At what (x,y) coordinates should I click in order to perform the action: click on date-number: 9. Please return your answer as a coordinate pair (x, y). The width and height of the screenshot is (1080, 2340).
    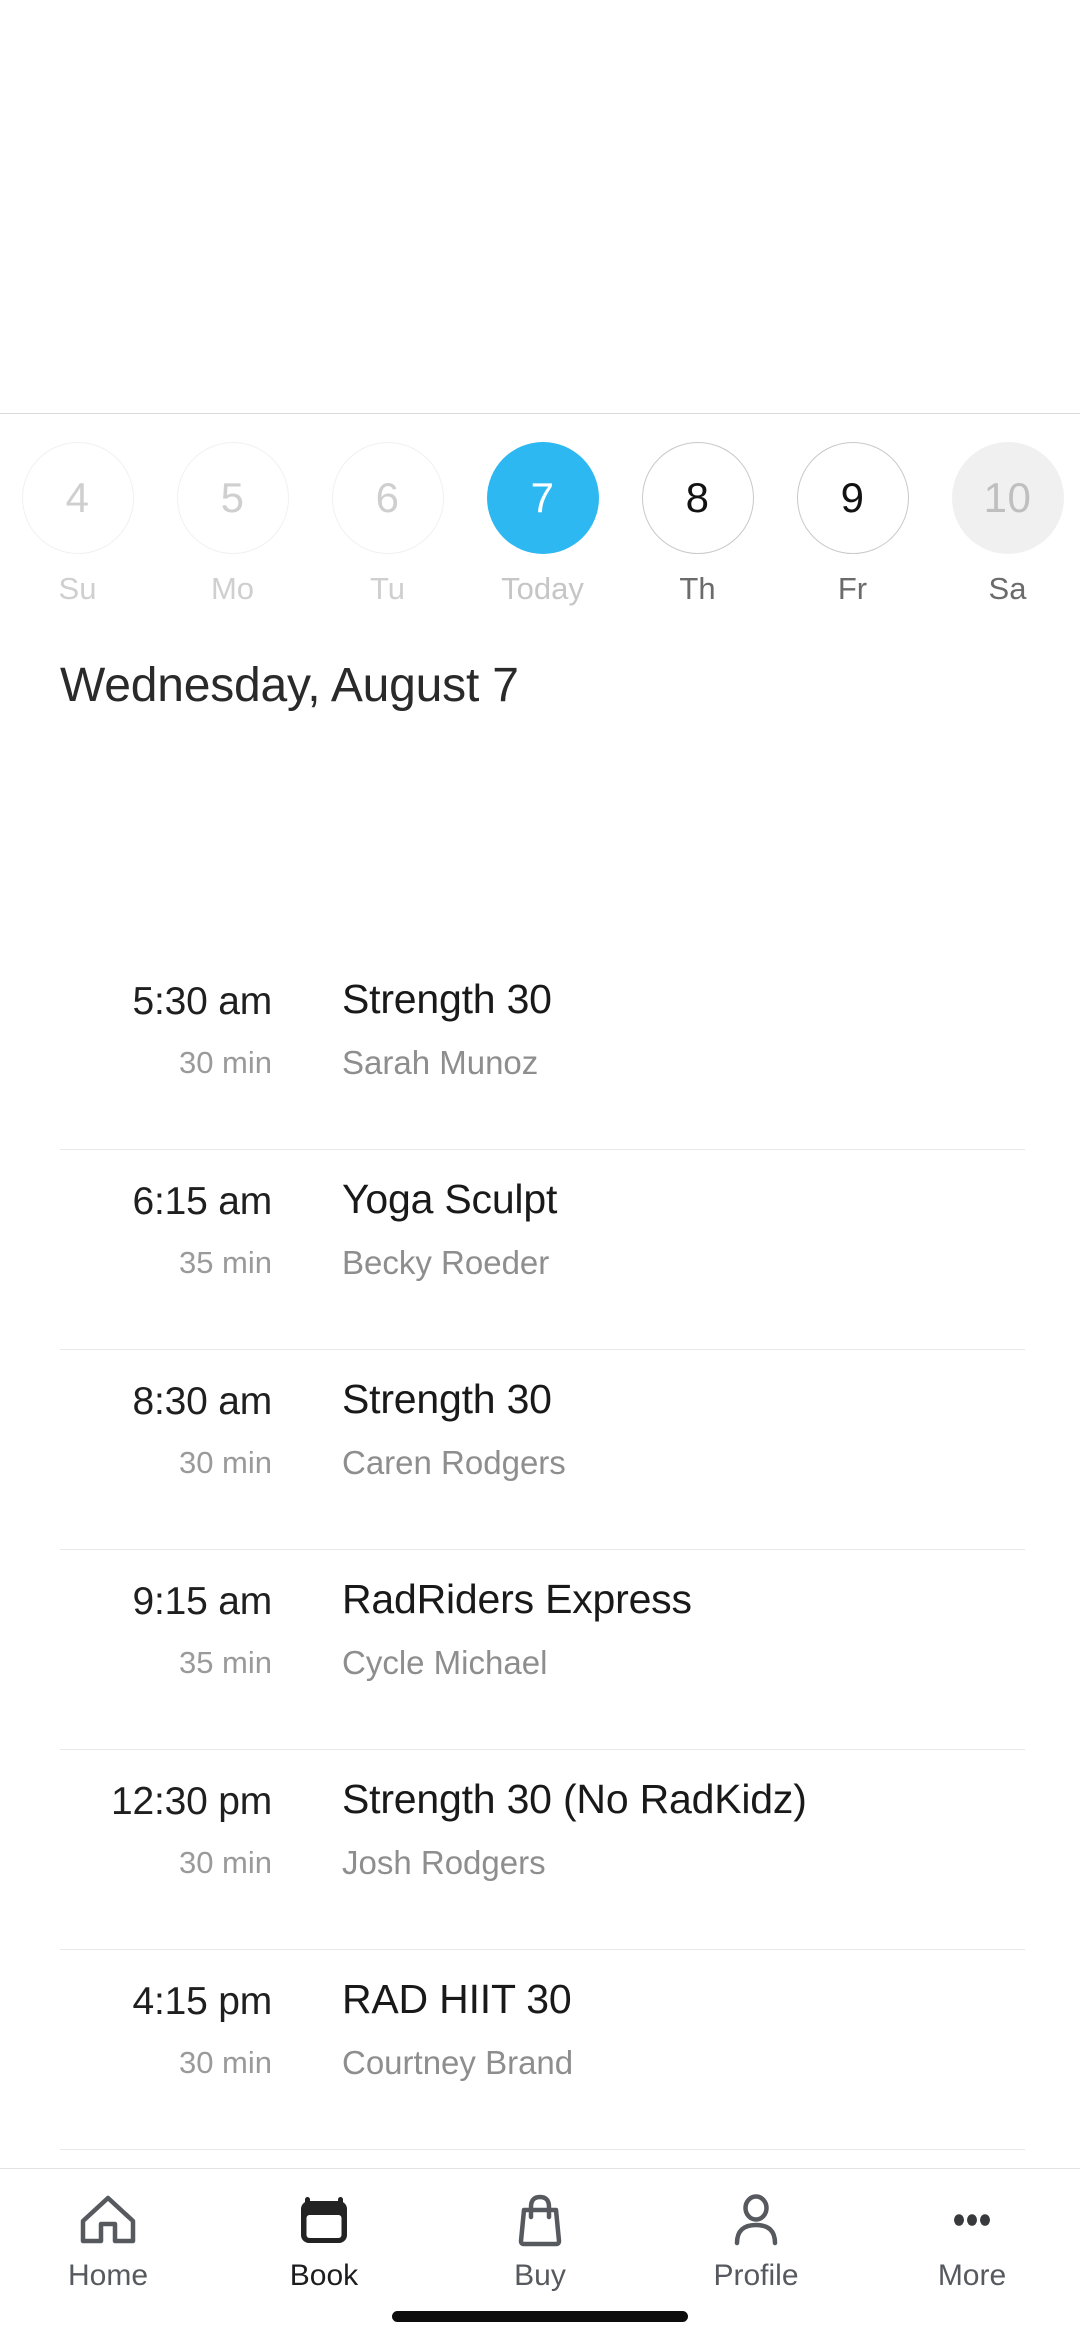
    Looking at the image, I should click on (852, 497).